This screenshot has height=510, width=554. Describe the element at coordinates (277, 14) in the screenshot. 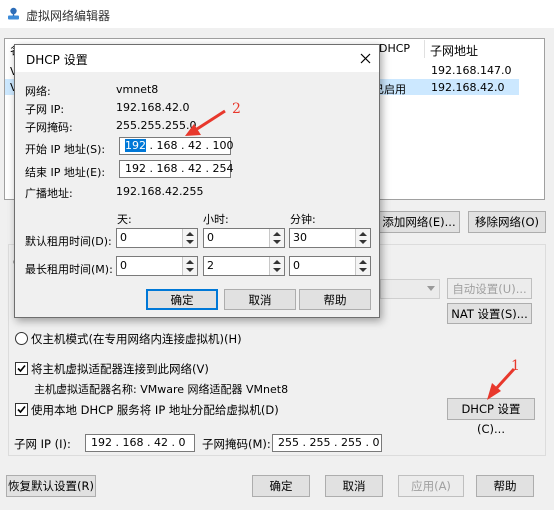

I see `title-bar: 虚拟网络编辑器` at that location.